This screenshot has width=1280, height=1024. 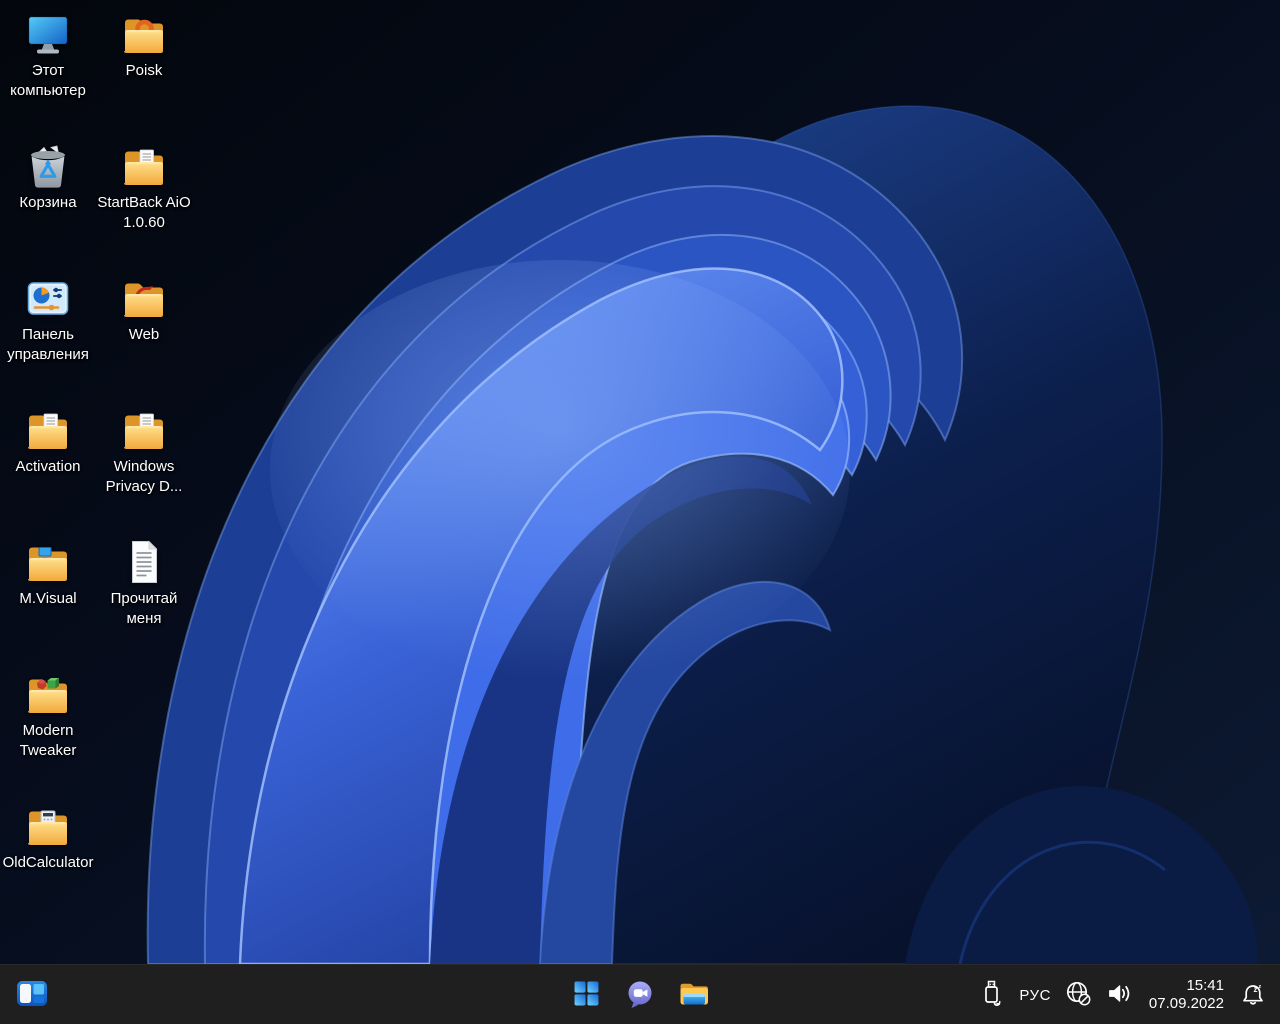 I want to click on bell-dnd-icon: z z, so click(x=1253, y=995).